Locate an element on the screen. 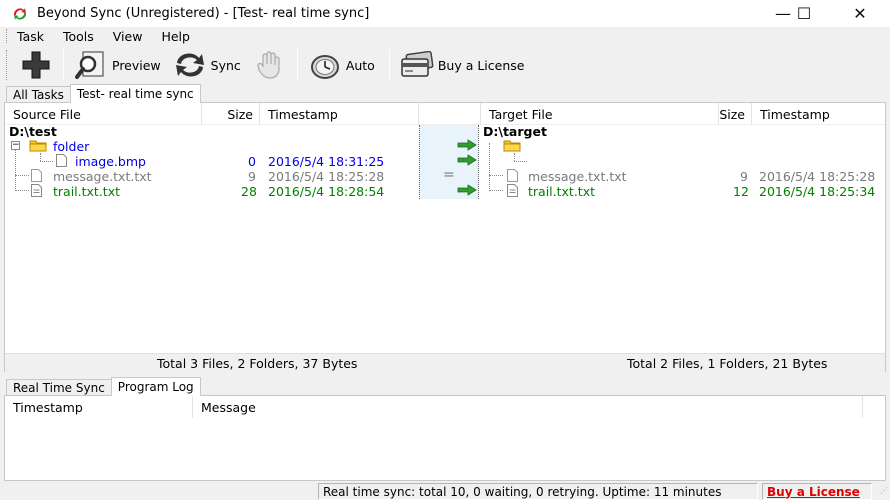  clock-icon is located at coordinates (325, 65).